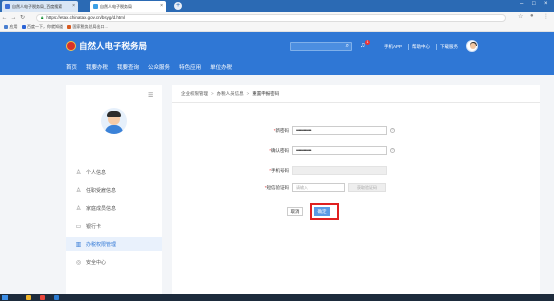 Image resolution: width=554 pixels, height=301 pixels. Describe the element at coordinates (5, 297) in the screenshot. I see `start-button-icon` at that location.